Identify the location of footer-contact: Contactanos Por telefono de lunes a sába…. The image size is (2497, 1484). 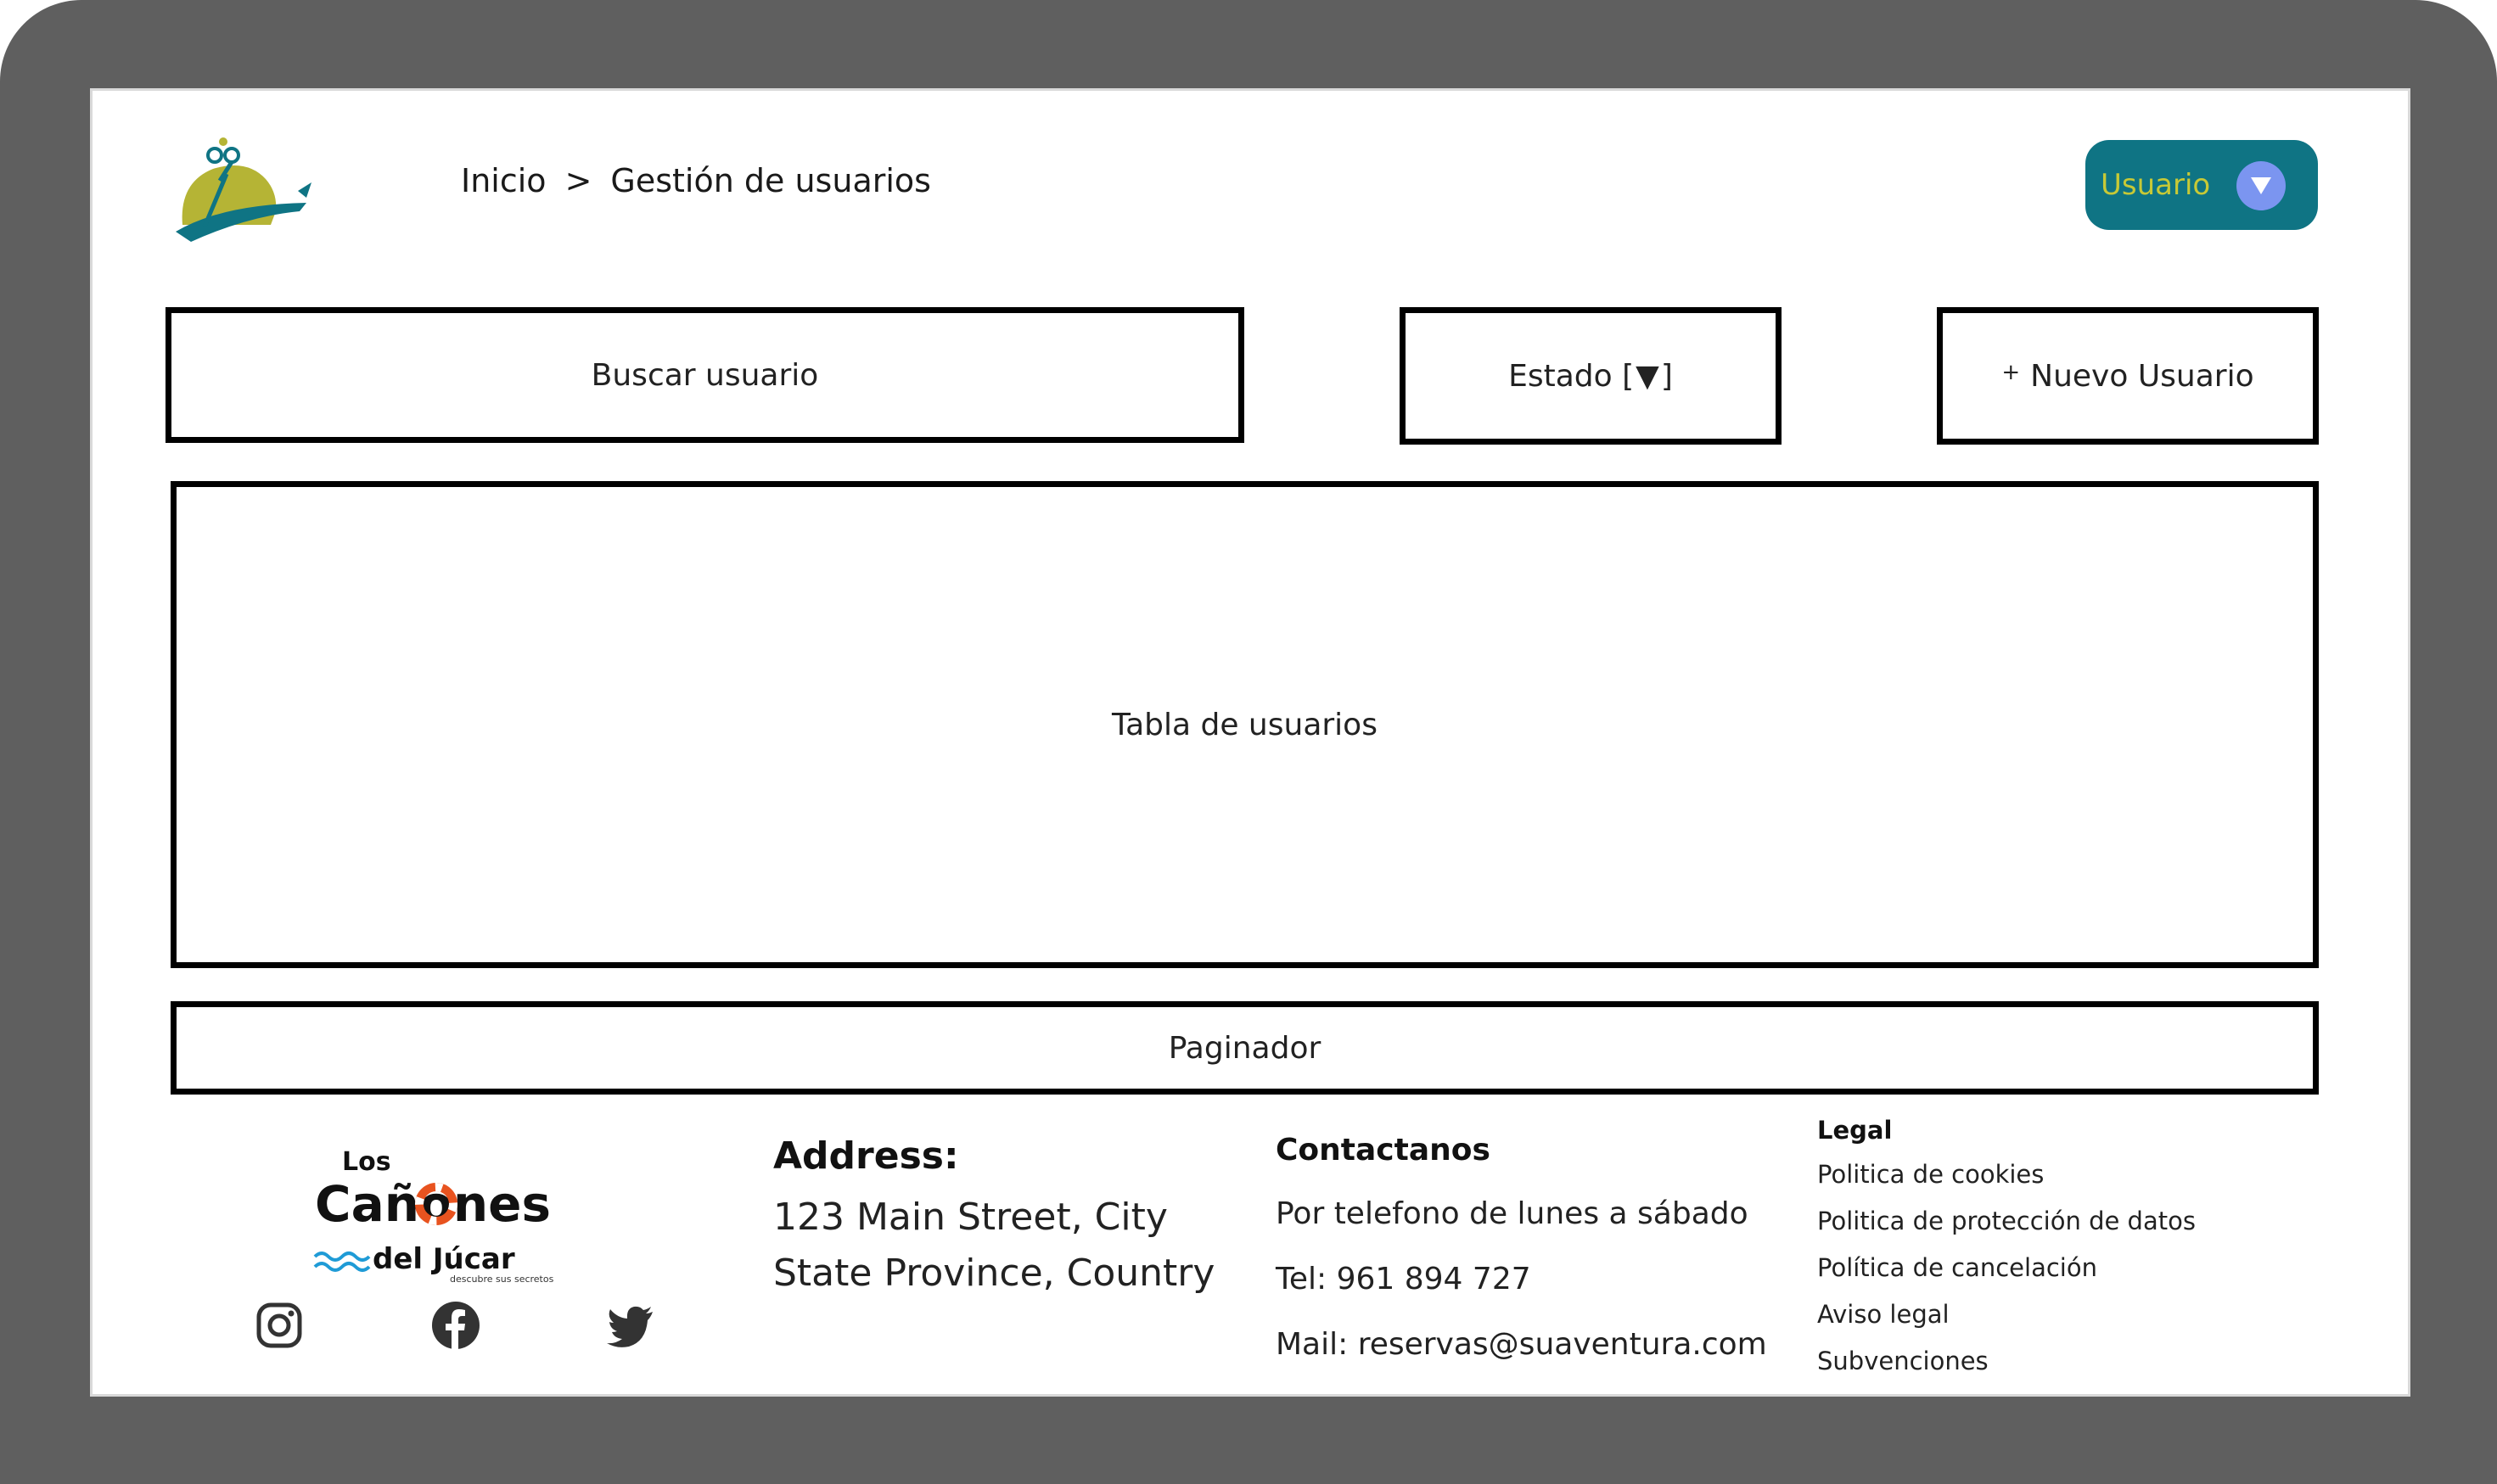
(1522, 1255).